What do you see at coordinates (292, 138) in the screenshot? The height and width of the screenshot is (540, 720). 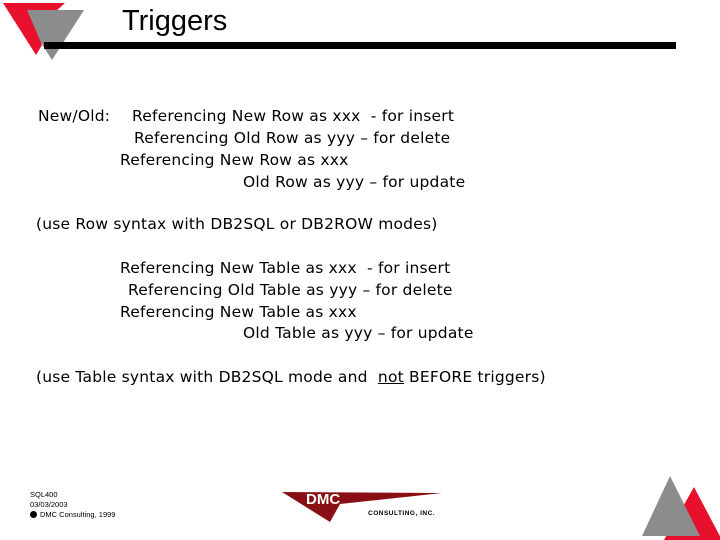 I see `row-line-2: Referencing Old Row as yyy – for delete` at bounding box center [292, 138].